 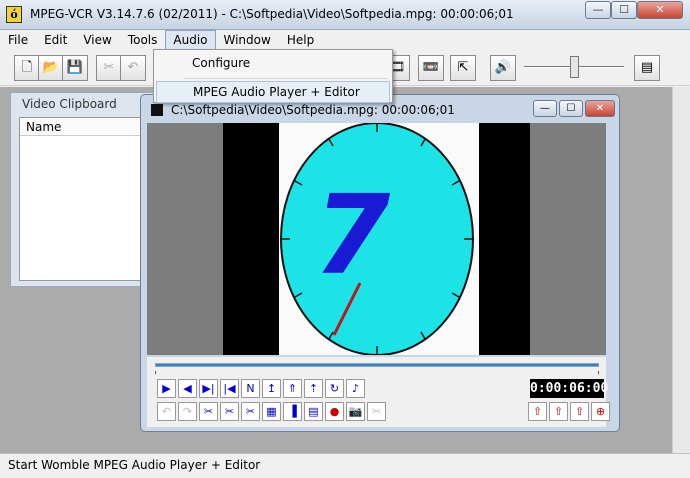 What do you see at coordinates (14, 14) in the screenshot?
I see `app-icon: ó` at bounding box center [14, 14].